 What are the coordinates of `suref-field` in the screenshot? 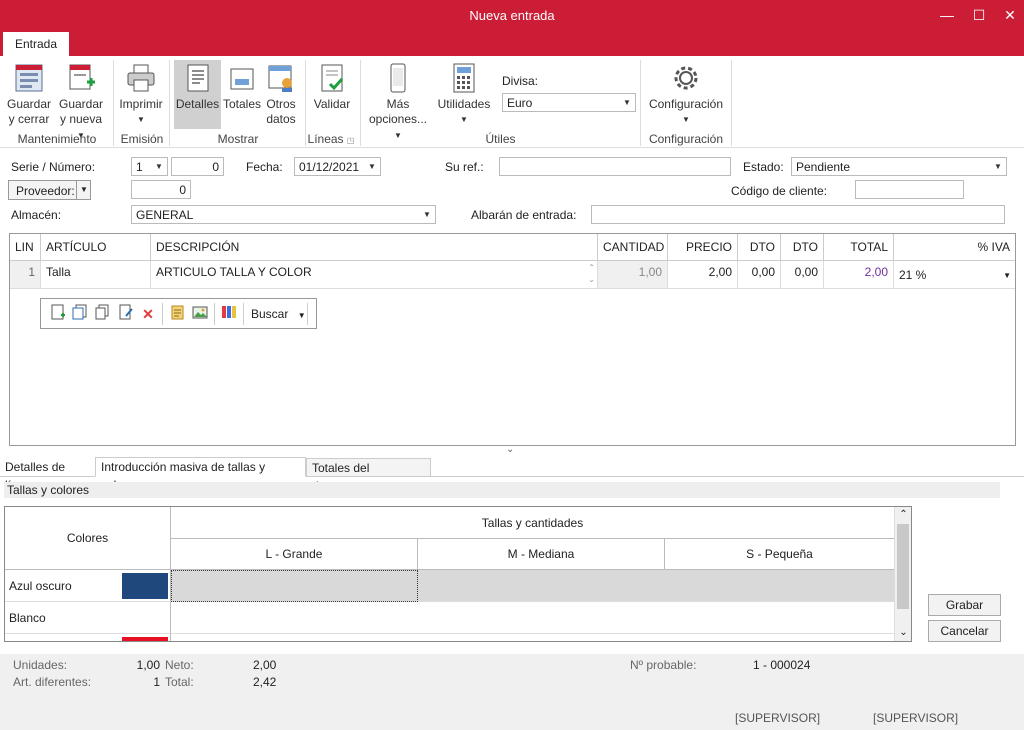 It's located at (615, 166).